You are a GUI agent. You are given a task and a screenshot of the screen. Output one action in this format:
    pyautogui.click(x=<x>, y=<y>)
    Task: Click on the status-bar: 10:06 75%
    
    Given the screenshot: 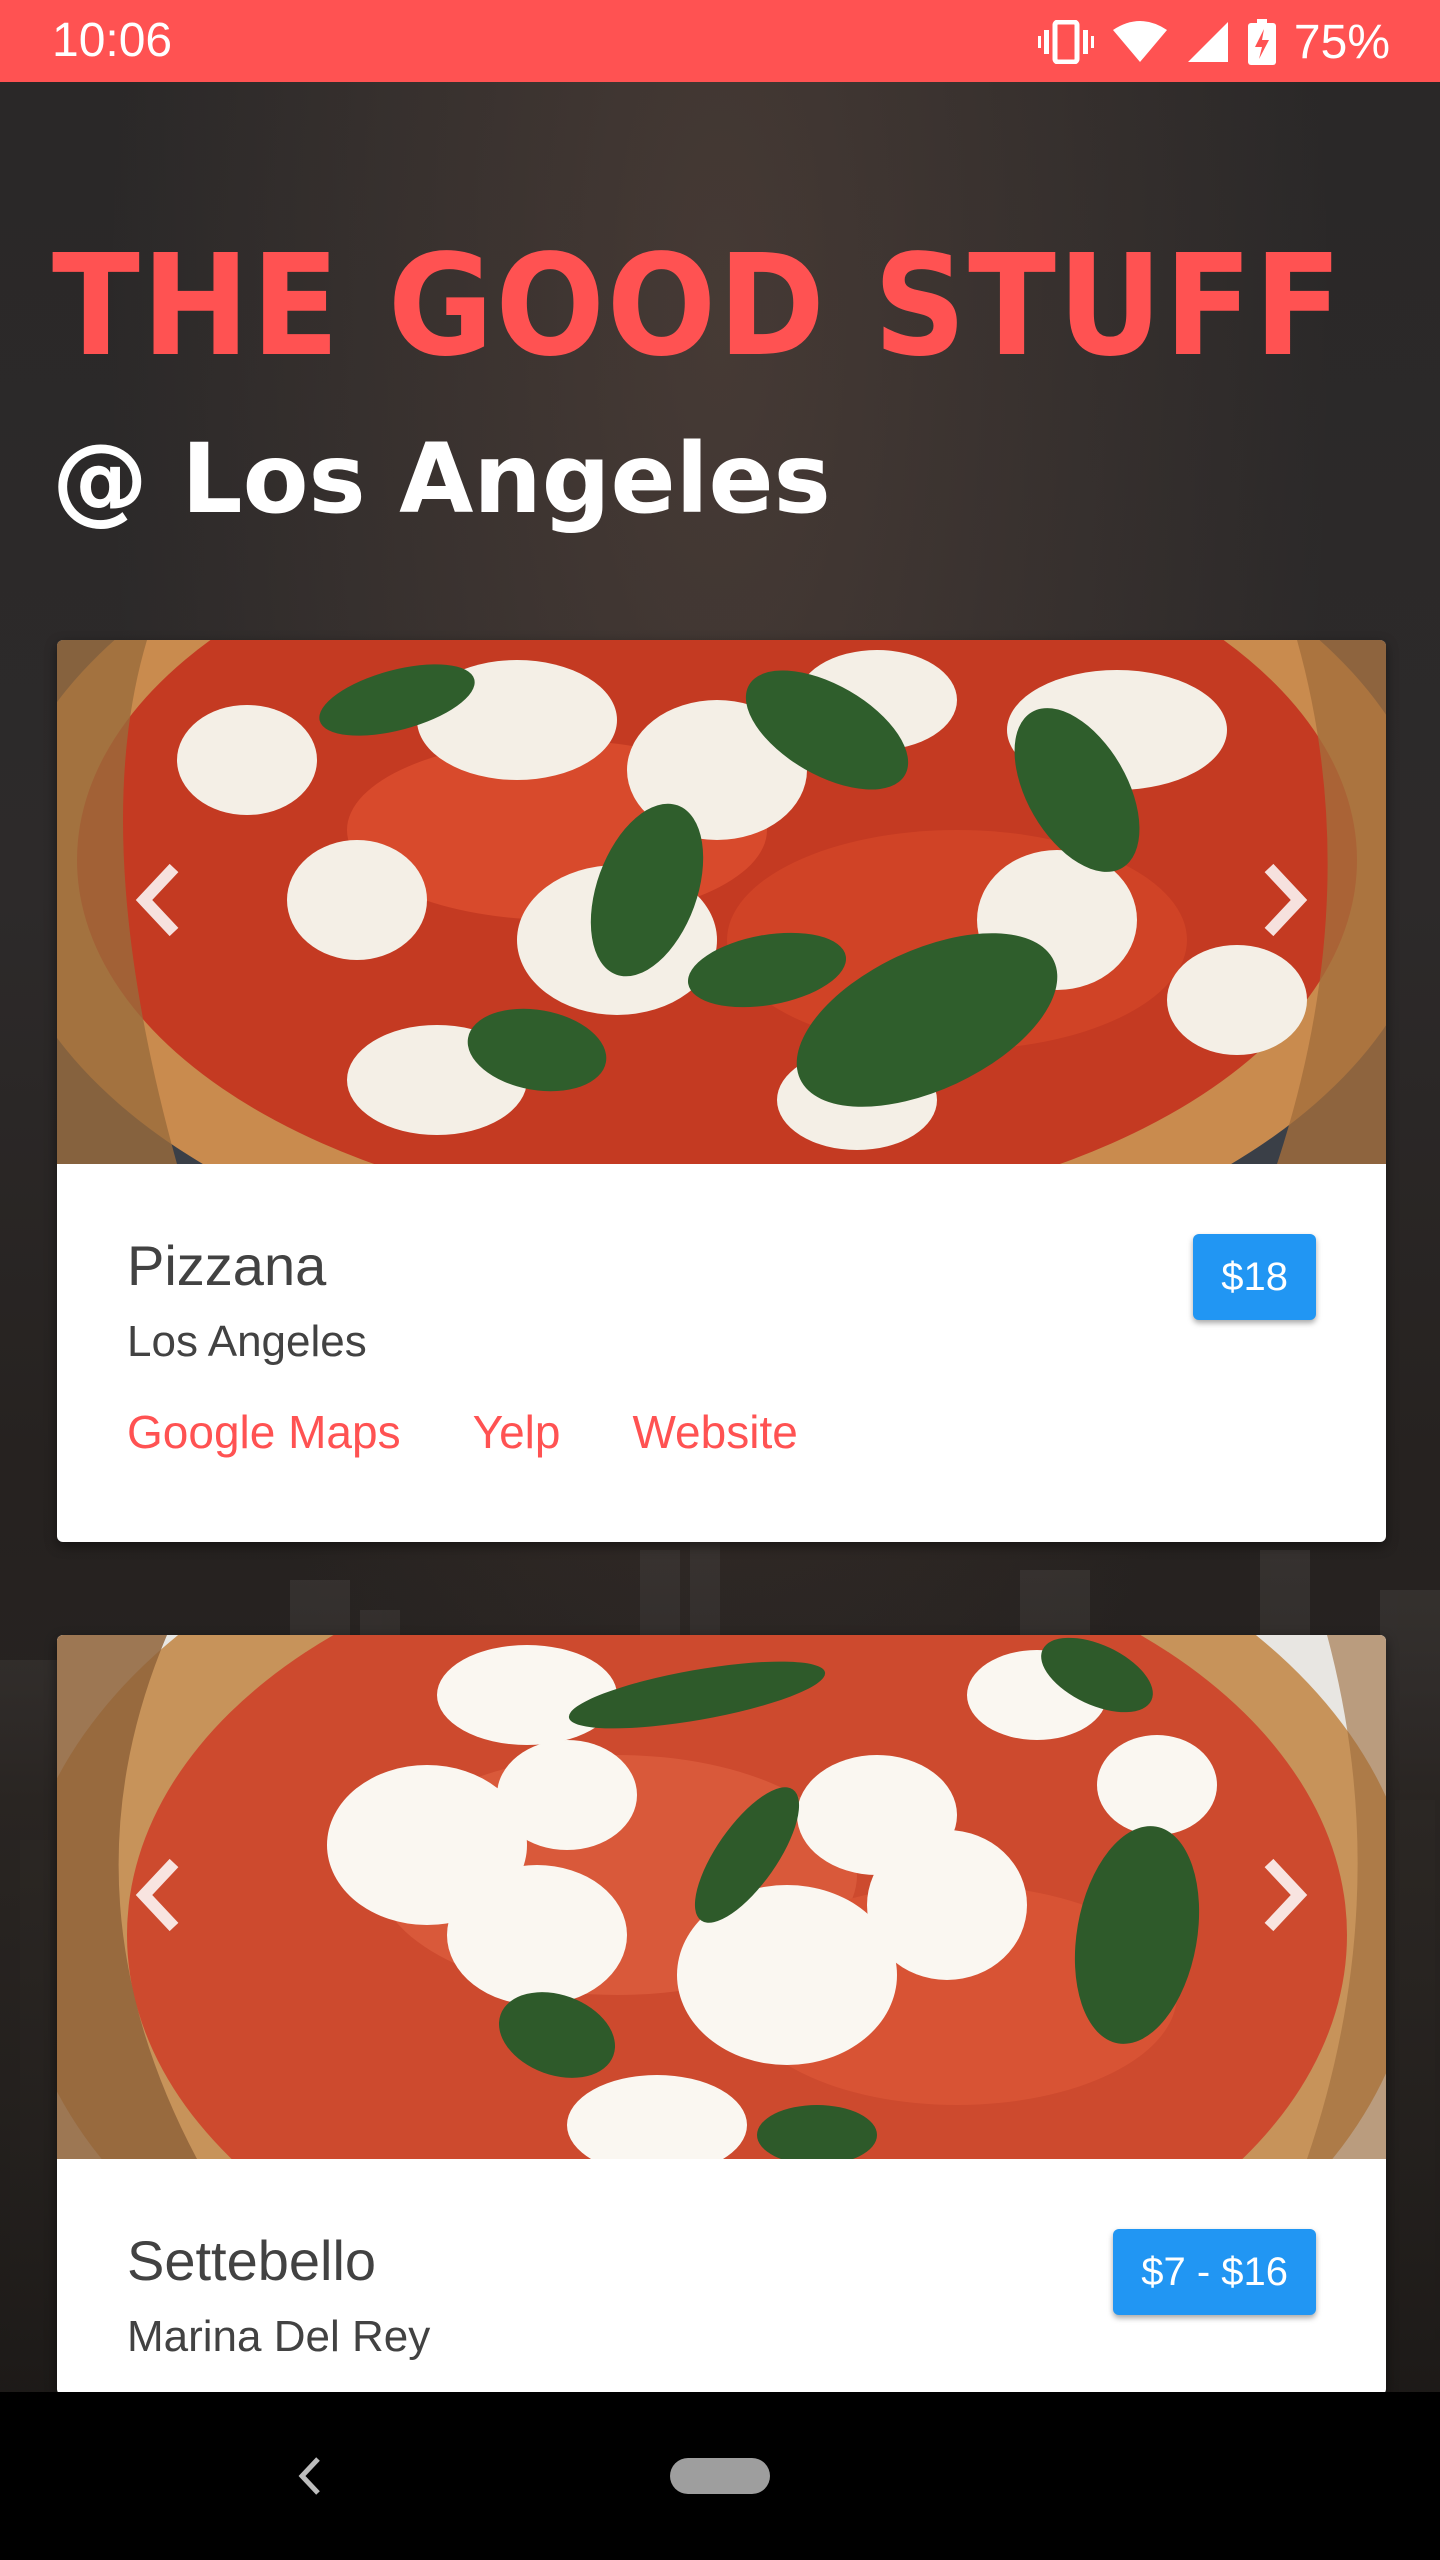 What is the action you would take?
    pyautogui.click(x=720, y=41)
    